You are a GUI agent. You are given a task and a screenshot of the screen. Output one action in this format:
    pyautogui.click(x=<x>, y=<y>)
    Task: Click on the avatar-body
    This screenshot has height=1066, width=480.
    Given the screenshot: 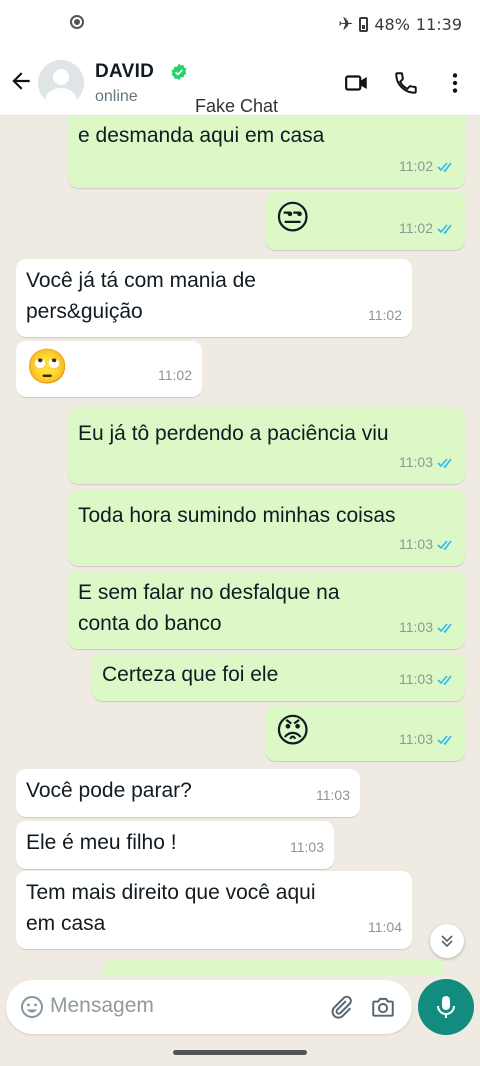 What is the action you would take?
    pyautogui.click(x=61, y=97)
    